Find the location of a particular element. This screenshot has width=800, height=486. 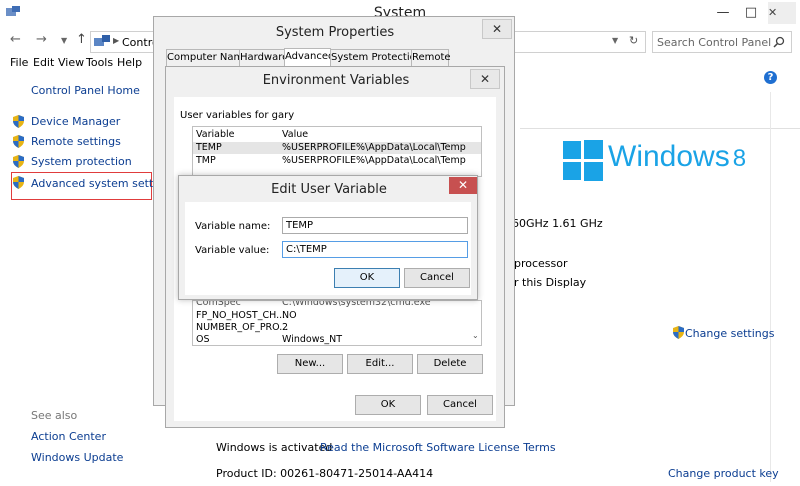

list-header: Variable Value is located at coordinates (337, 135).